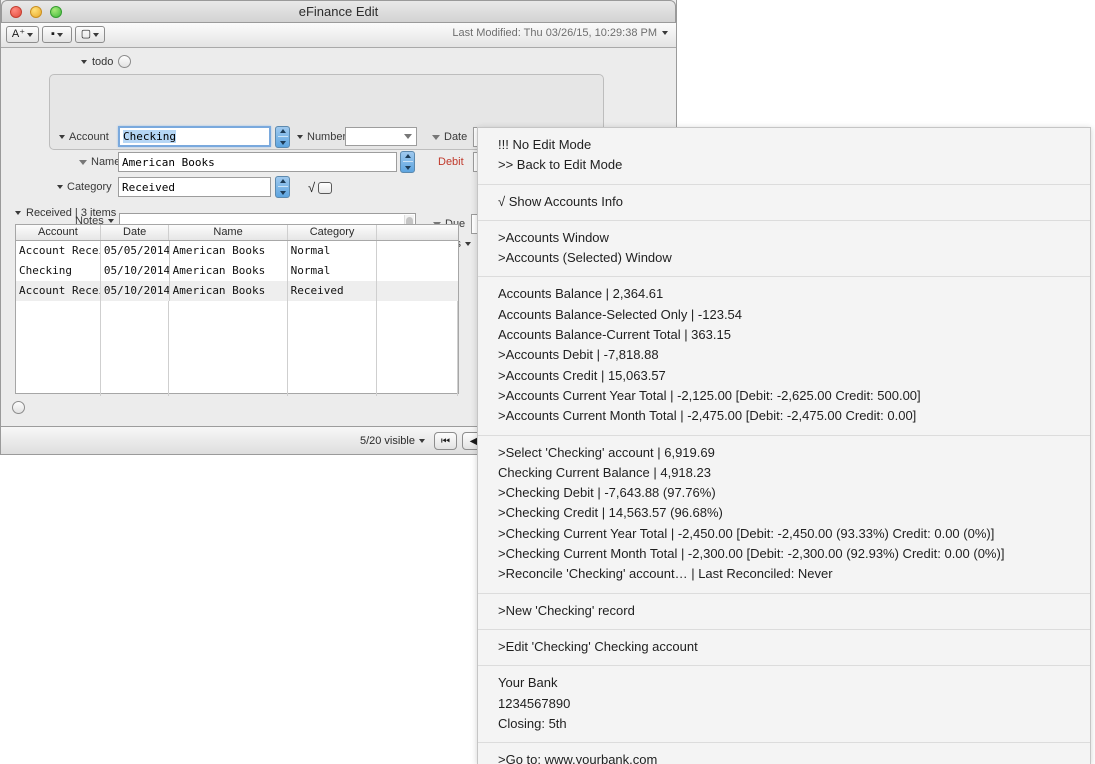 The width and height of the screenshot is (1095, 764). Describe the element at coordinates (229, 271) in the screenshot. I see `cell-name: American Books` at that location.